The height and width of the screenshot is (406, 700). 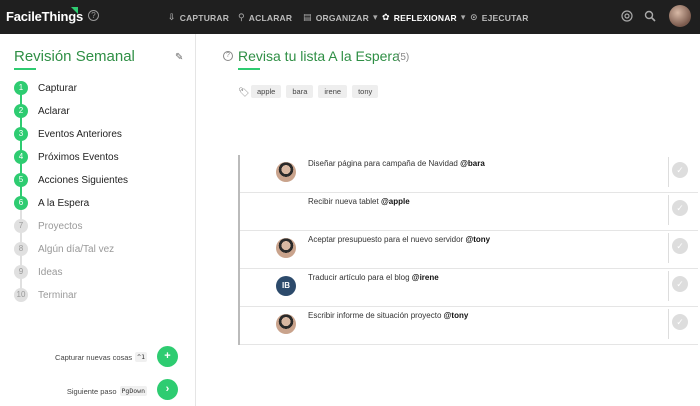 I want to click on nav-reflexionar: ✿ REFLEXIONAR ▾, so click(x=424, y=17).